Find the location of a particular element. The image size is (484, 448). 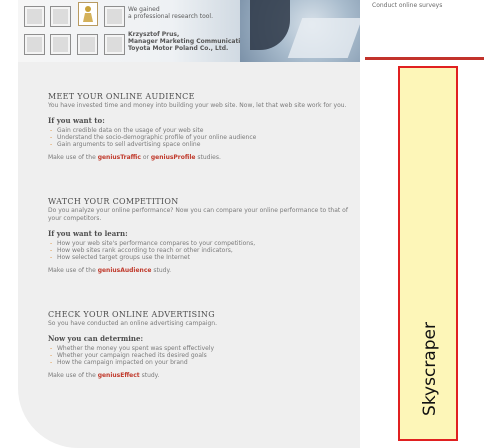

photo-laptop is located at coordinates (323, 38).